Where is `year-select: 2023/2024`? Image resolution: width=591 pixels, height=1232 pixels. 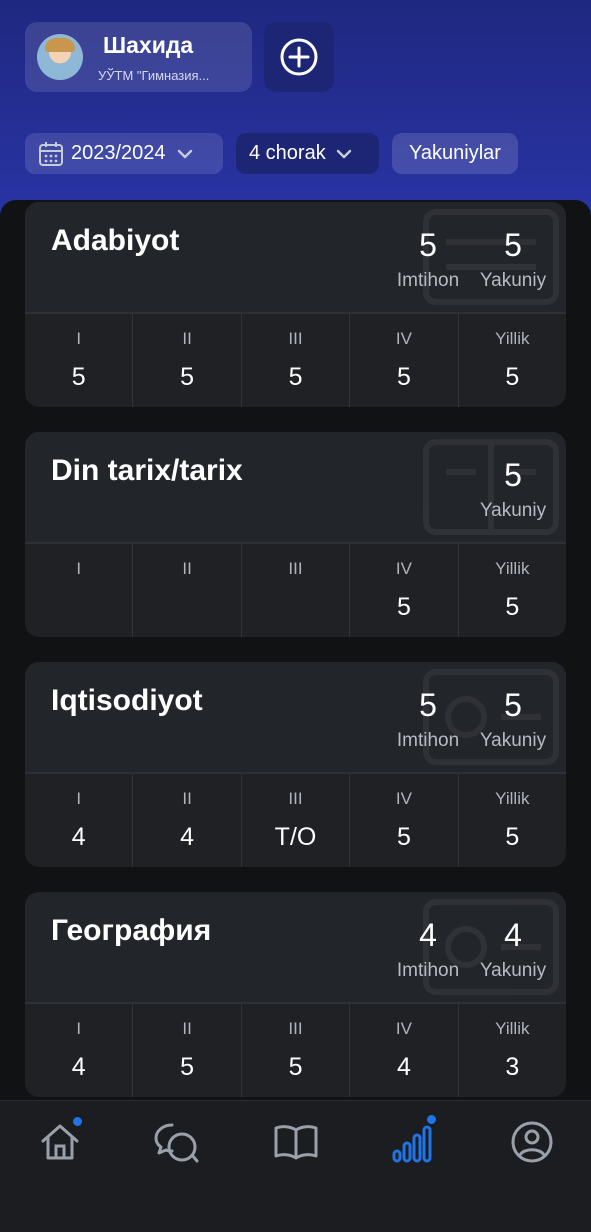
year-select: 2023/2024 is located at coordinates (124, 153).